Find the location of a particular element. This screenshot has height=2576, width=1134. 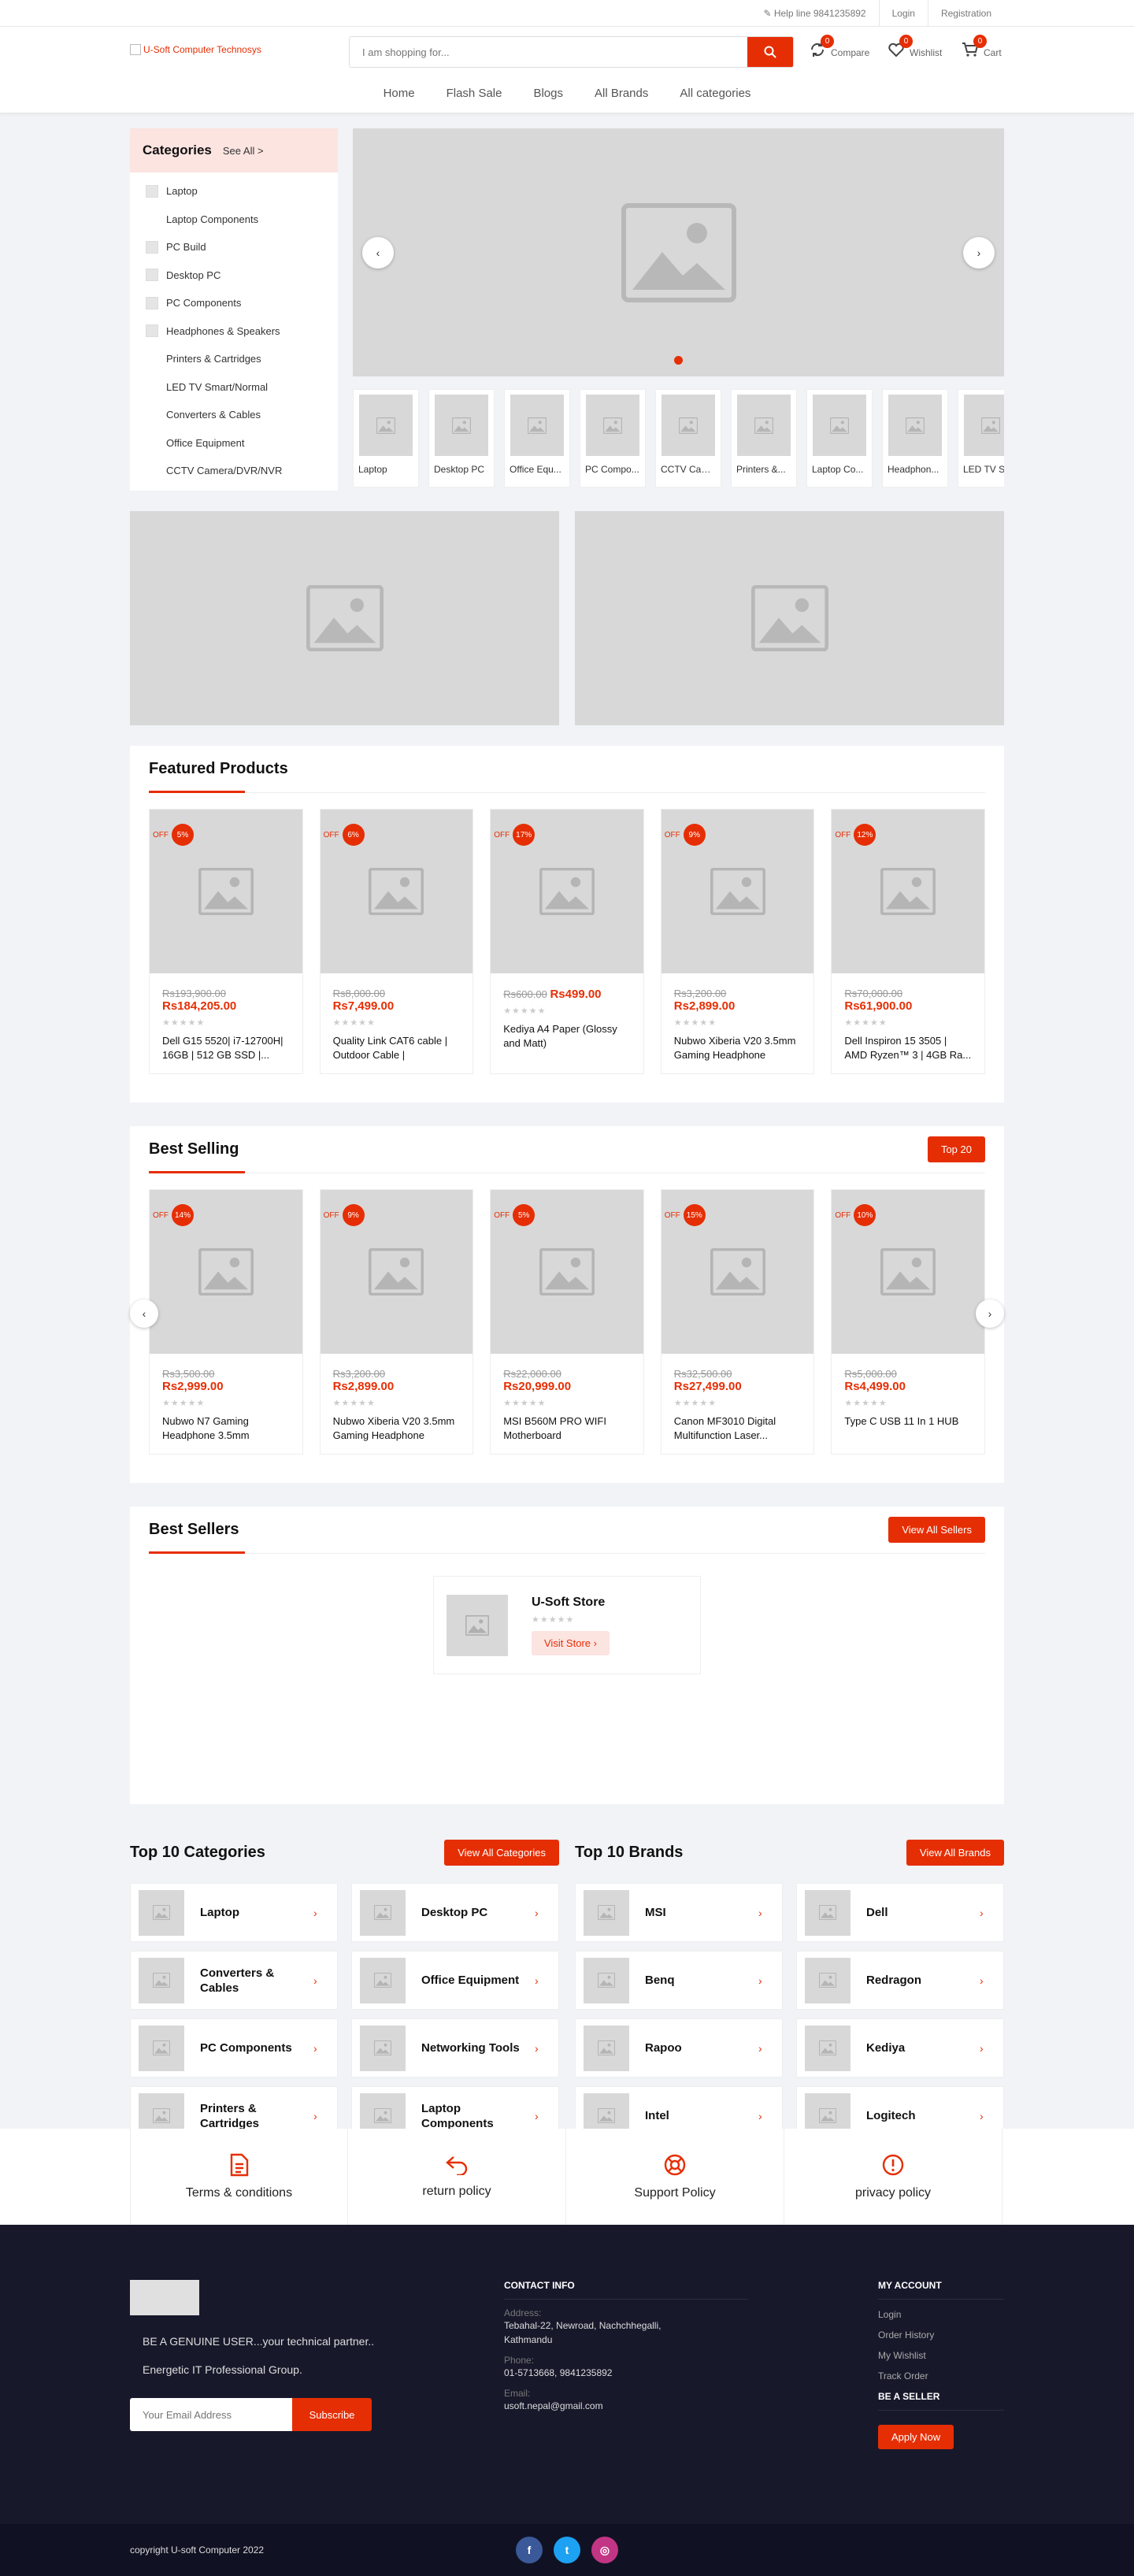

top-category-tile: PC Components › is located at coordinates (234, 2047).